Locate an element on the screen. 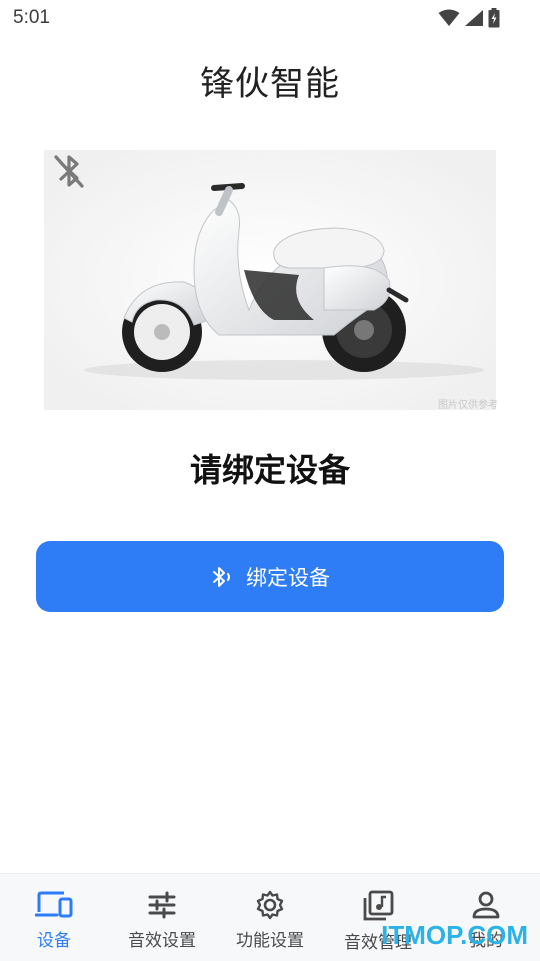  watermark: ITMOP.COM is located at coordinates (454, 935).